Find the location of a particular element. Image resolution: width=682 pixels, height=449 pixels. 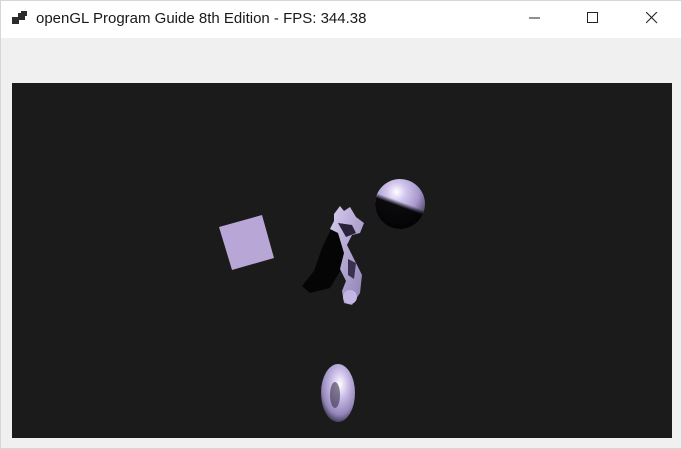

scene-quad is located at coordinates (246, 242).